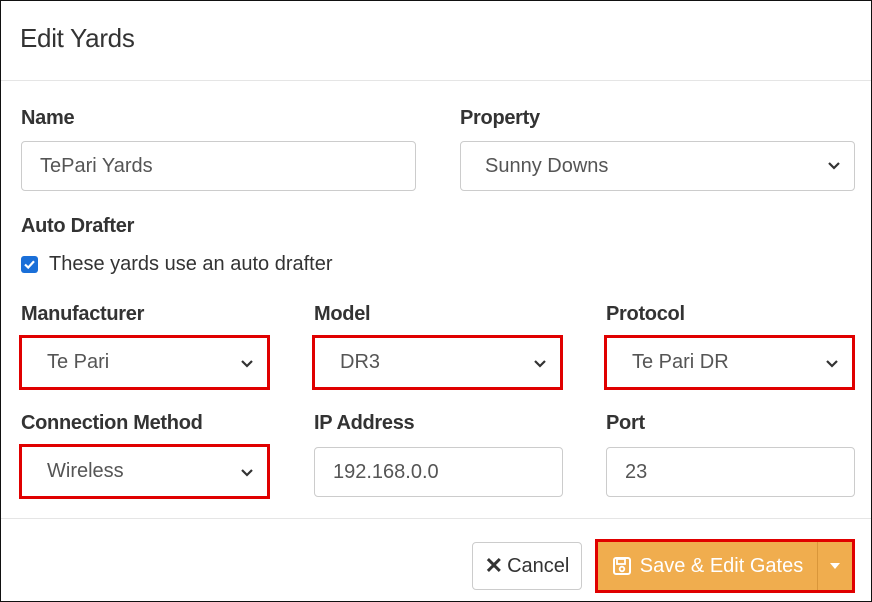  Describe the element at coordinates (218, 166) in the screenshot. I see `name-input` at that location.